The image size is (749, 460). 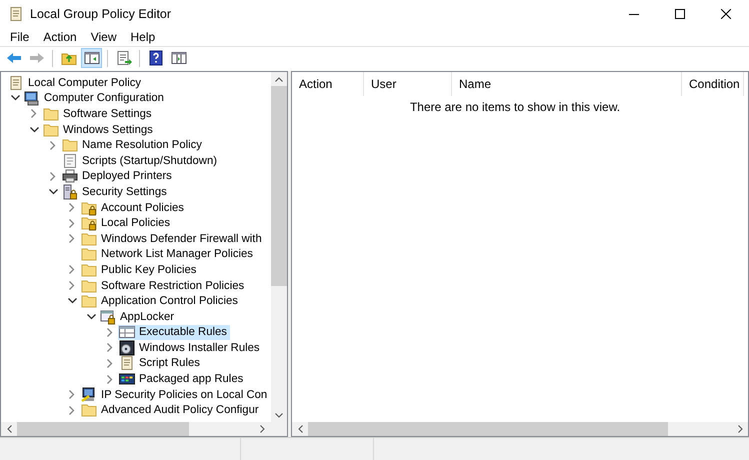 What do you see at coordinates (160, 301) in the screenshot?
I see `tree-item: Application Control Policies` at bounding box center [160, 301].